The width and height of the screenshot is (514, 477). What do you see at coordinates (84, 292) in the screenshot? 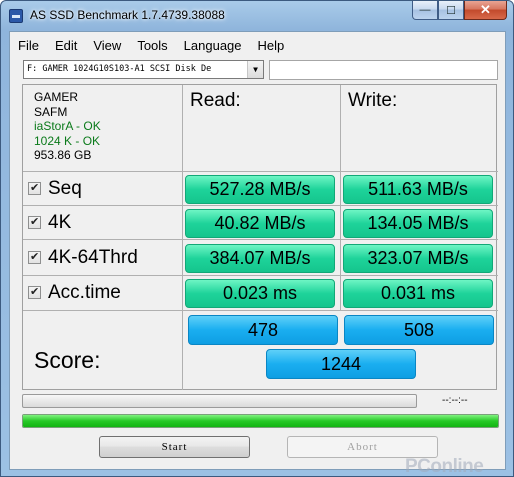
I see `test-label-acc-time: Acc.time` at bounding box center [84, 292].